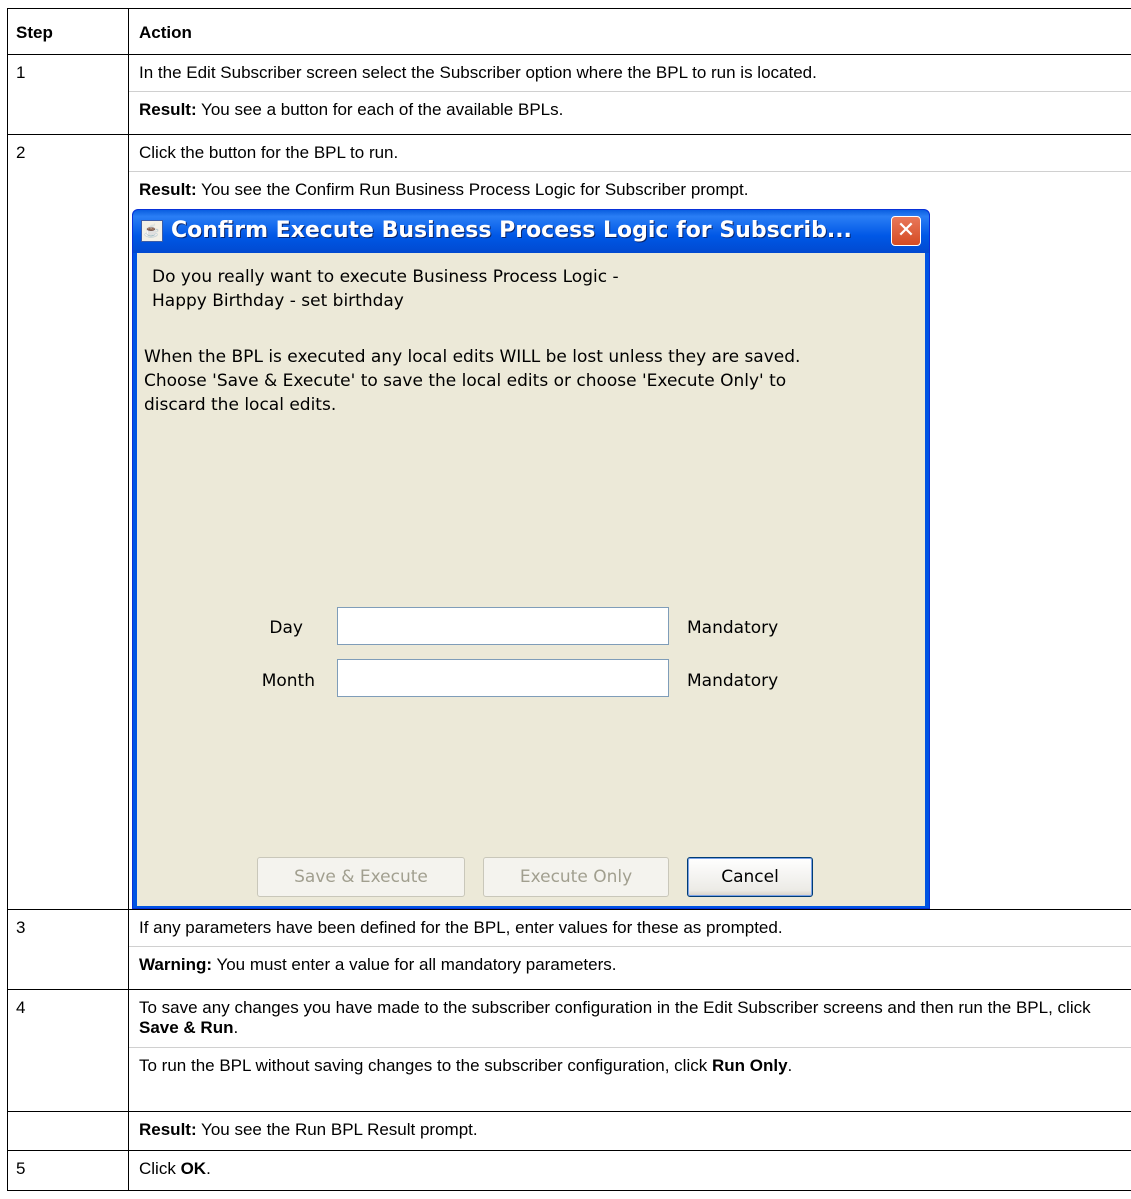 This screenshot has width=1131, height=1199. What do you see at coordinates (361, 876) in the screenshot?
I see `save-execute-button: Save & Execute` at bounding box center [361, 876].